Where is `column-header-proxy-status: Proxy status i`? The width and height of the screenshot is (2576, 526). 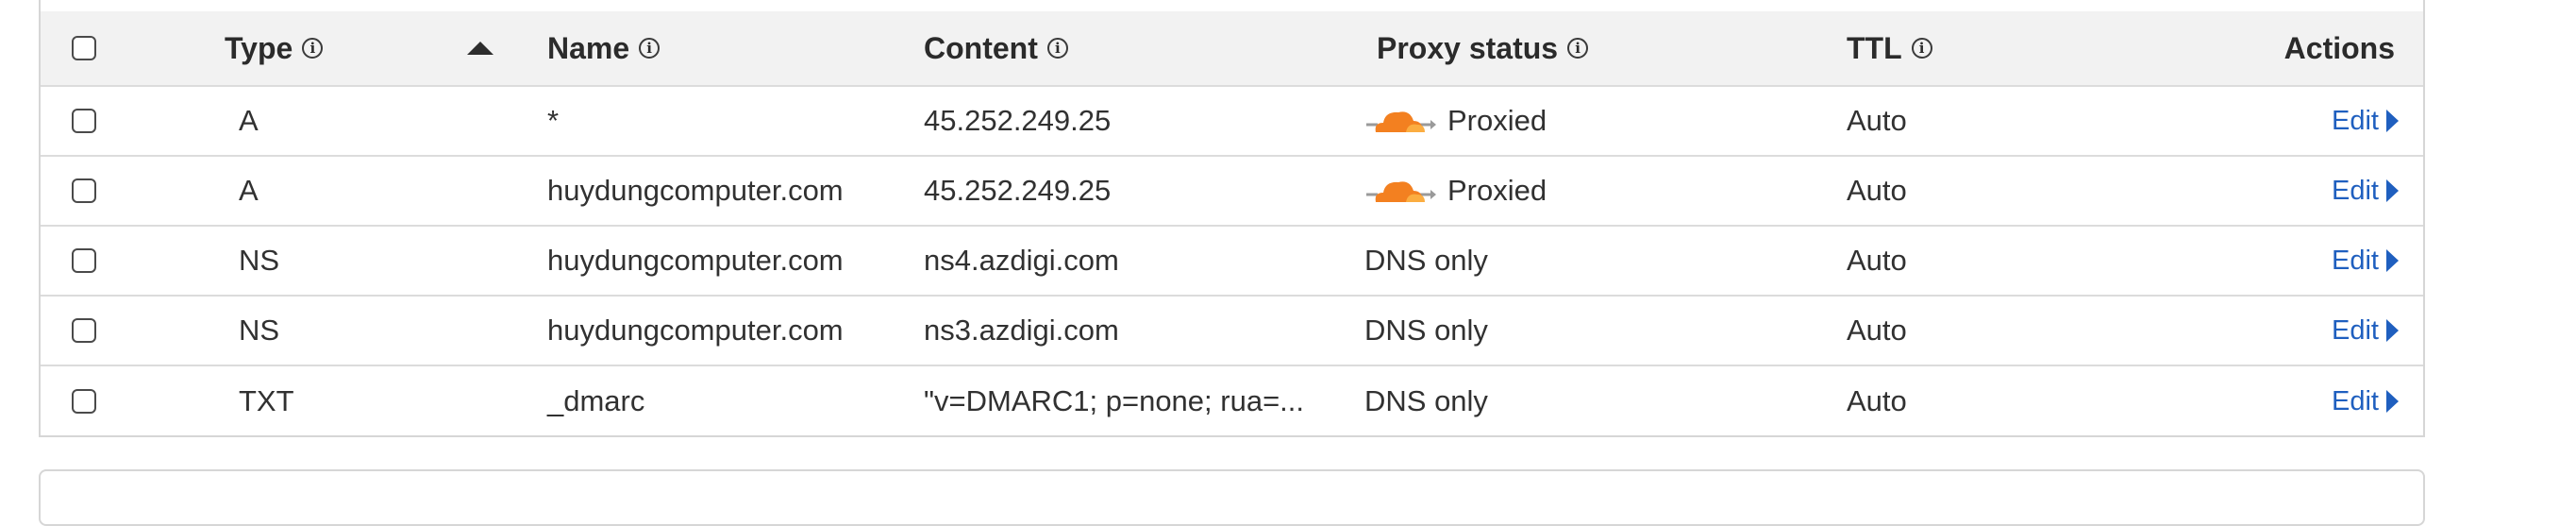 column-header-proxy-status: Proxy status i is located at coordinates (1483, 48).